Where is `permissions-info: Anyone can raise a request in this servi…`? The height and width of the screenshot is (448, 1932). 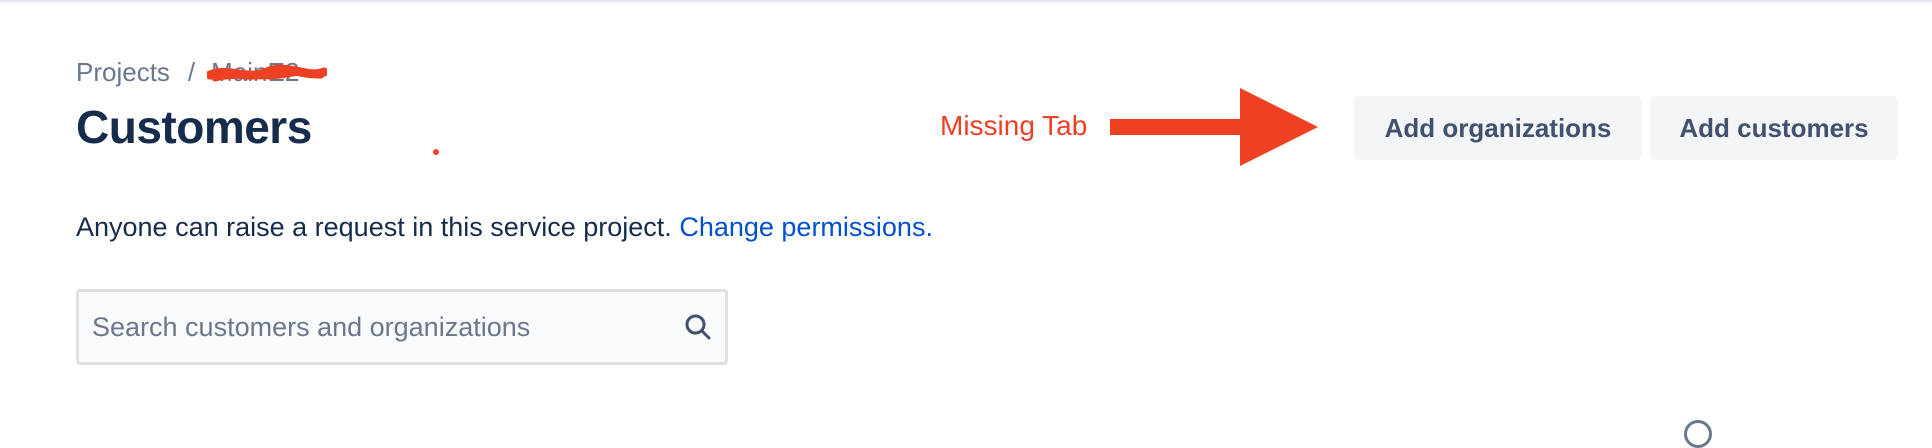
permissions-info: Anyone can raise a request in this servi… is located at coordinates (504, 227).